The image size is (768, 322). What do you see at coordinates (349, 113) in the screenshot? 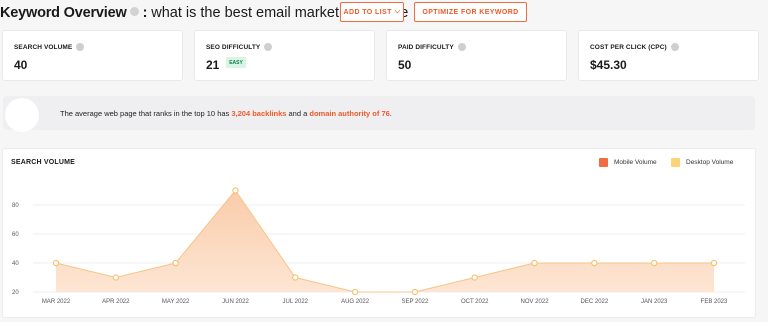
I see `authority-highlight: domain authority of 76` at bounding box center [349, 113].